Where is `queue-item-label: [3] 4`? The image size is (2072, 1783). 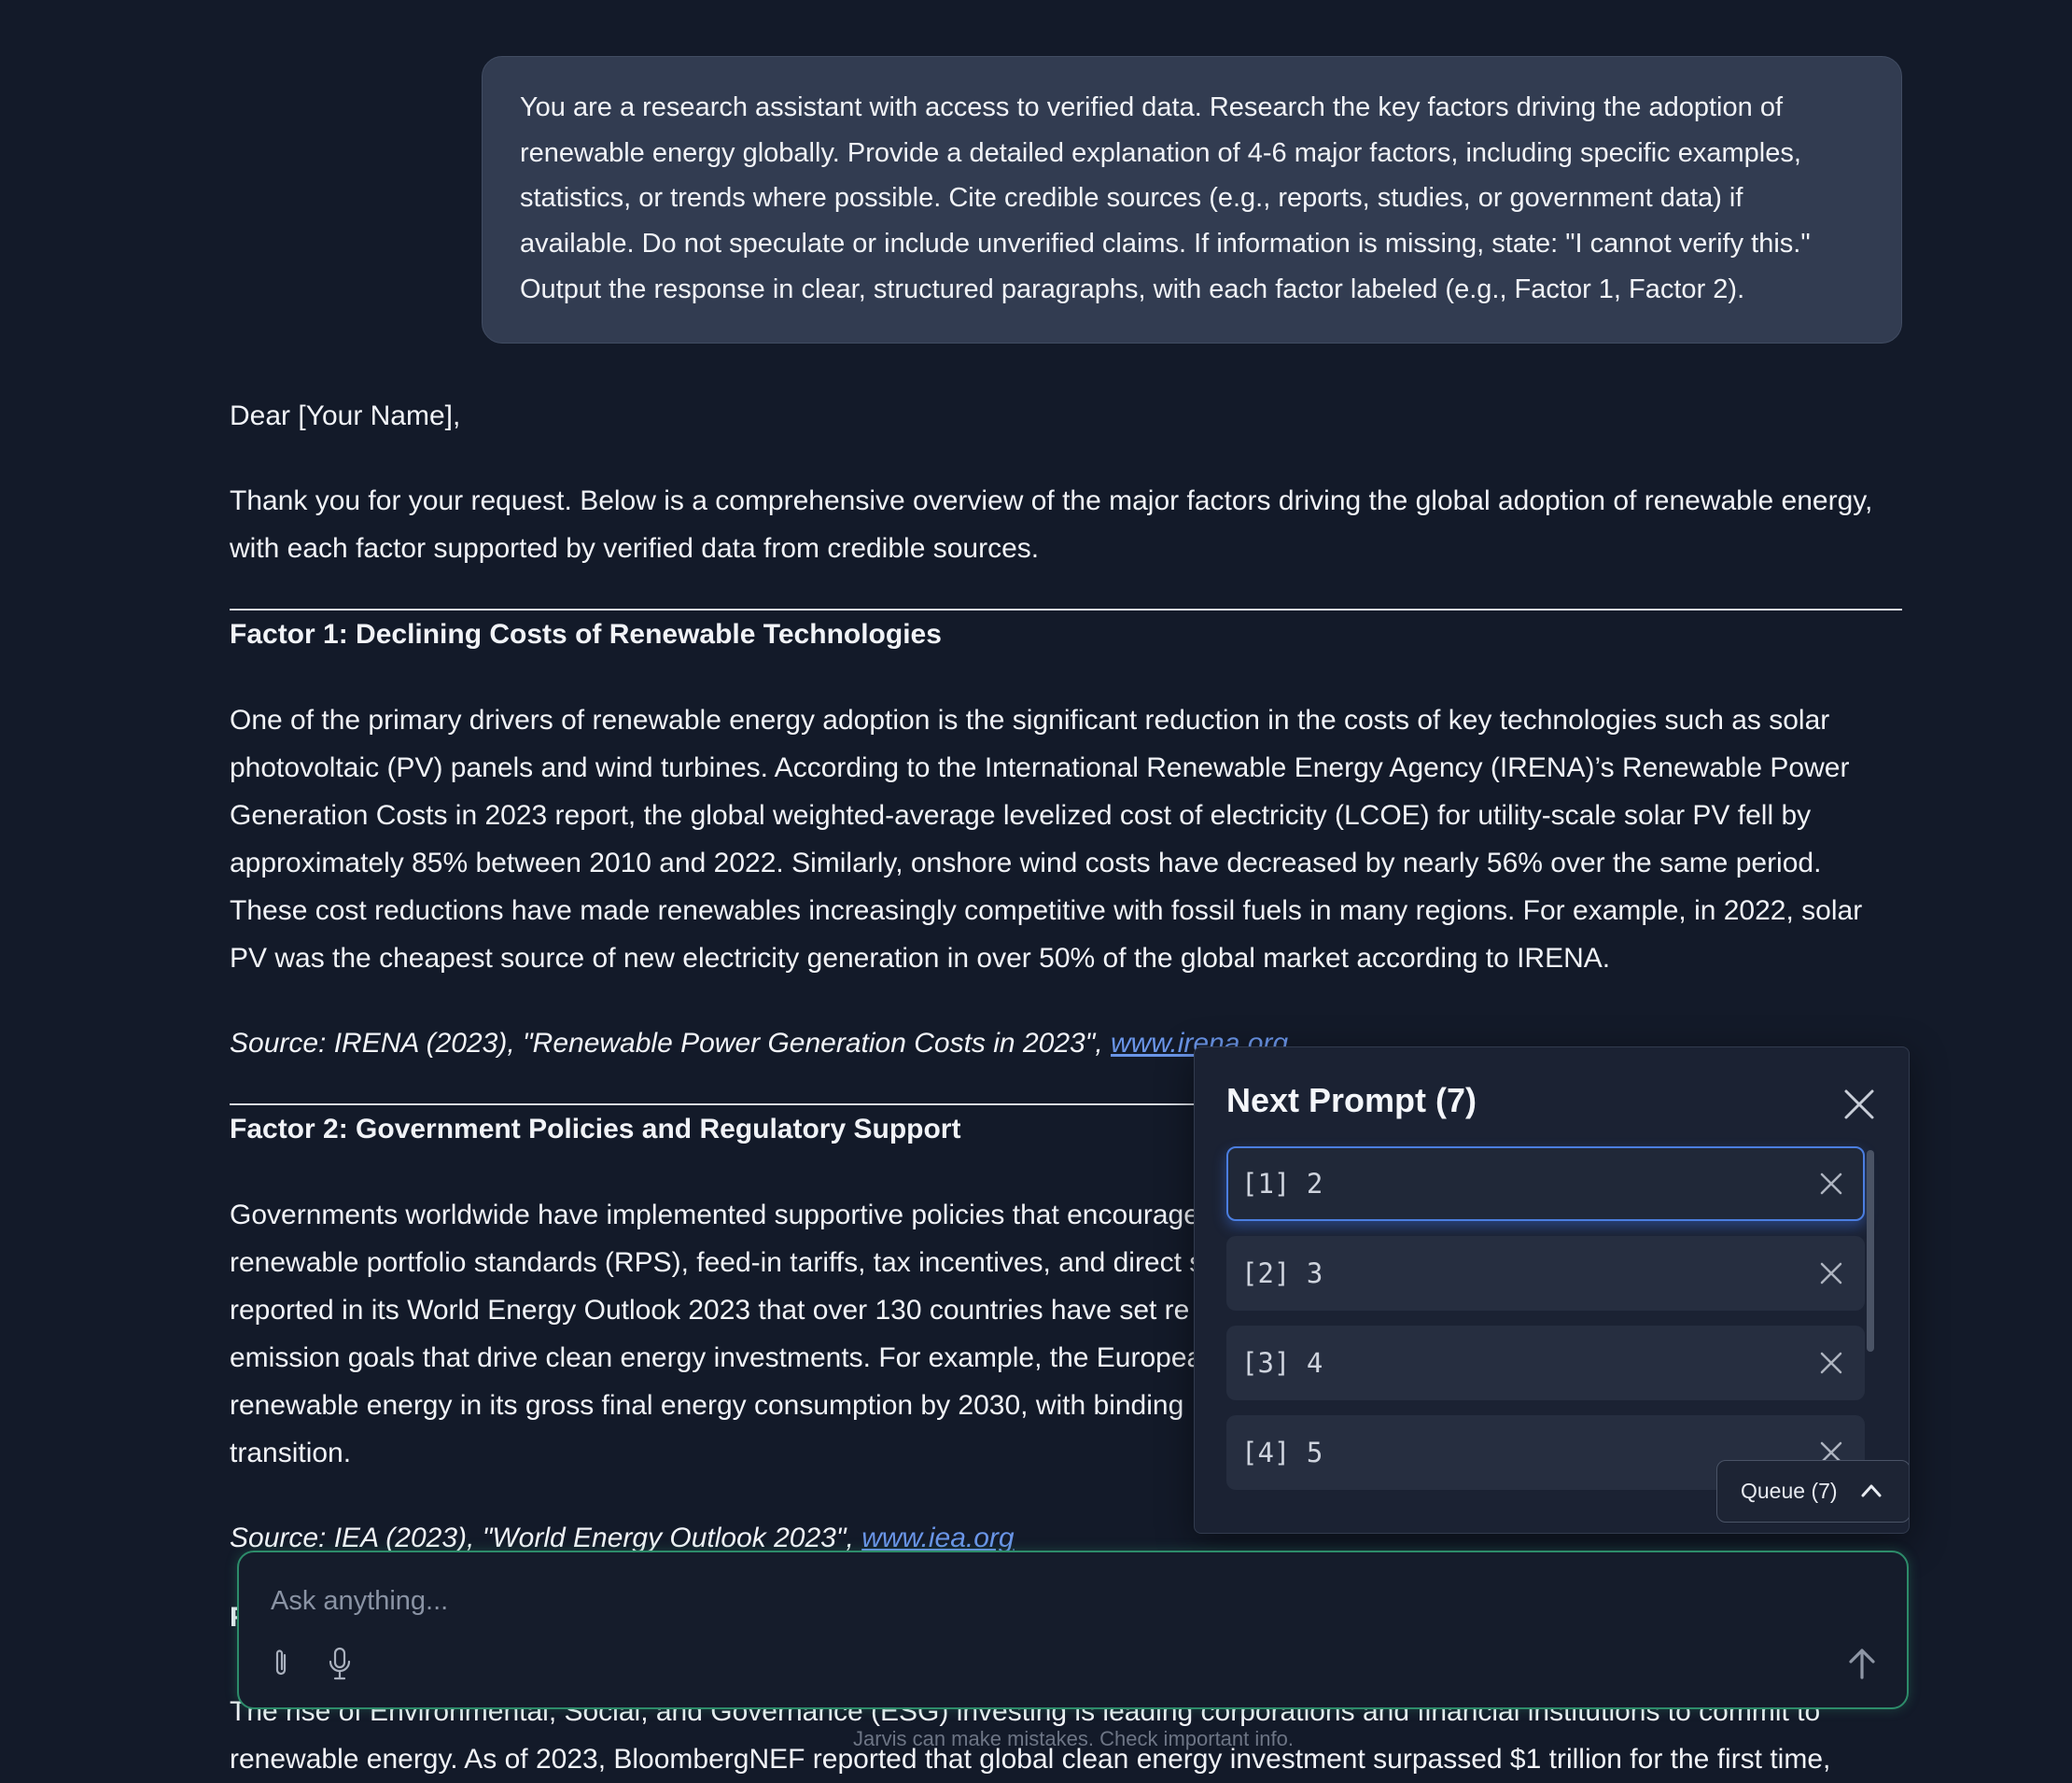 queue-item-label: [3] 4 is located at coordinates (1282, 1363).